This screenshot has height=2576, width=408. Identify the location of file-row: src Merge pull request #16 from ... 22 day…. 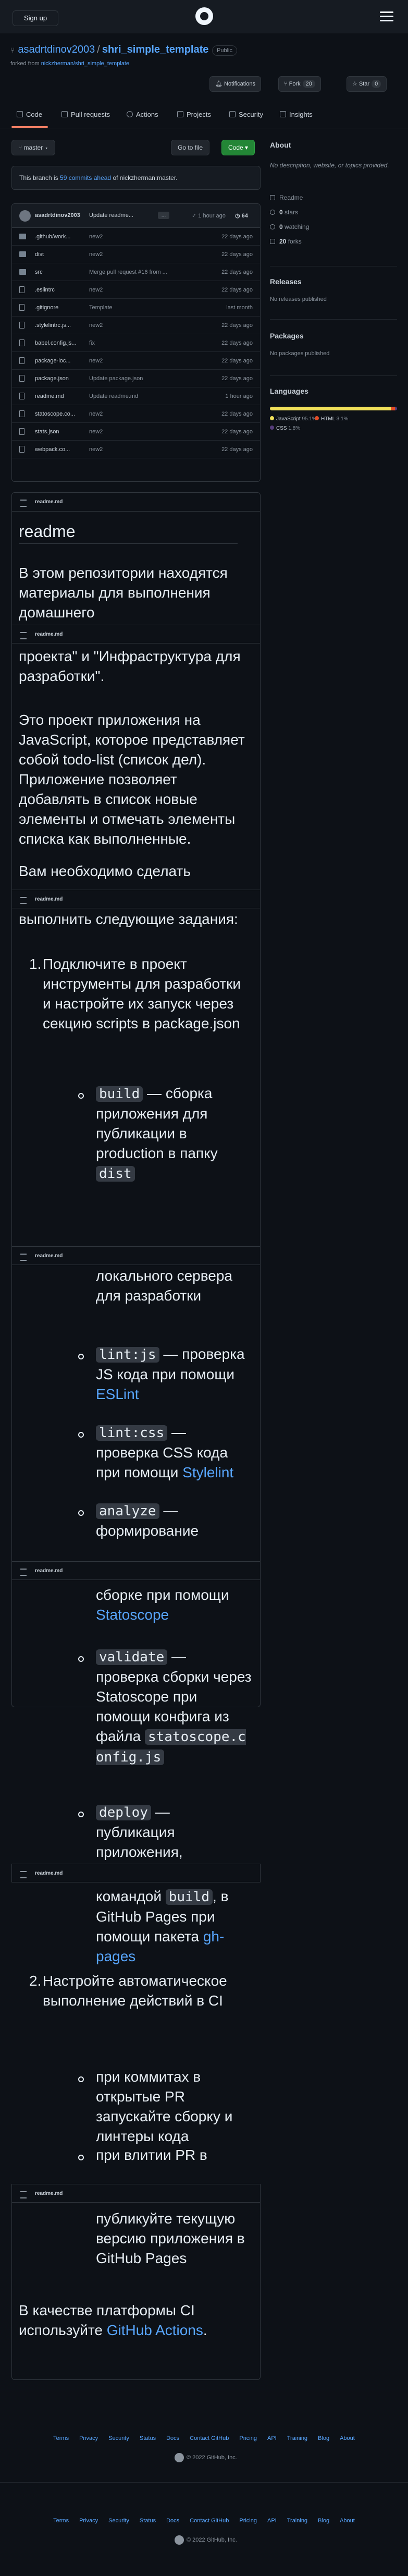
(136, 272).